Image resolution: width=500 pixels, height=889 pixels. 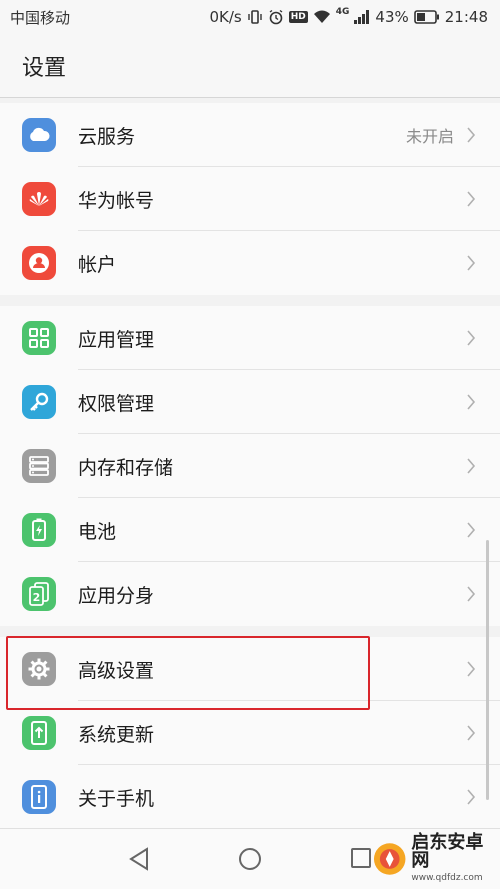 I want to click on title-bar: 设置, so click(x=250, y=66).